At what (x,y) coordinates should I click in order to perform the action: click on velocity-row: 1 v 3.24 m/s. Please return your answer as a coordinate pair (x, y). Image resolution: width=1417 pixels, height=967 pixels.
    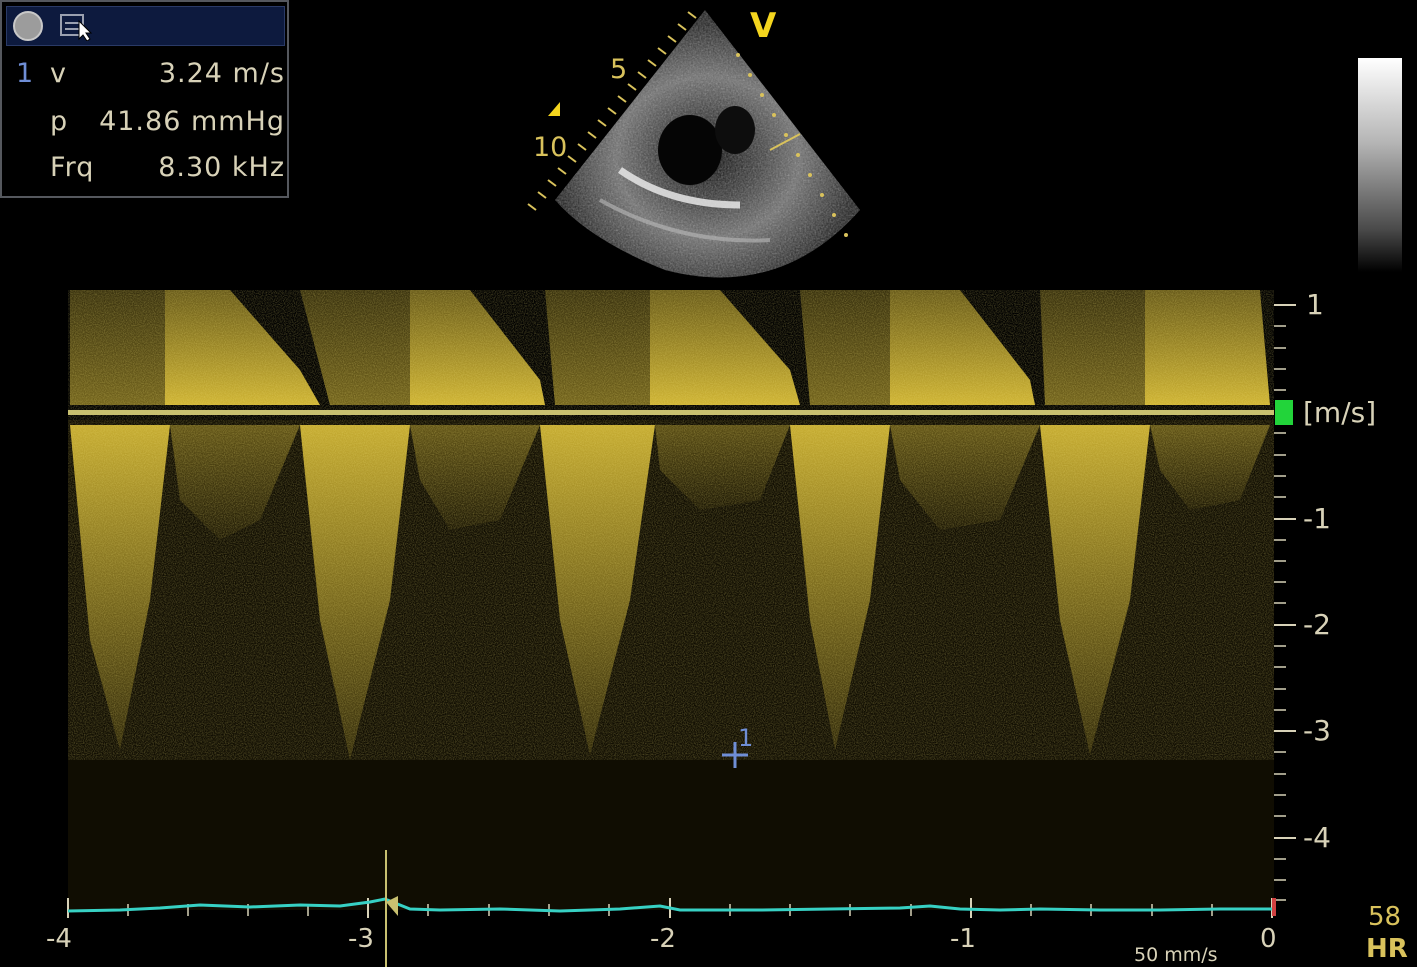
    Looking at the image, I should click on (146, 78).